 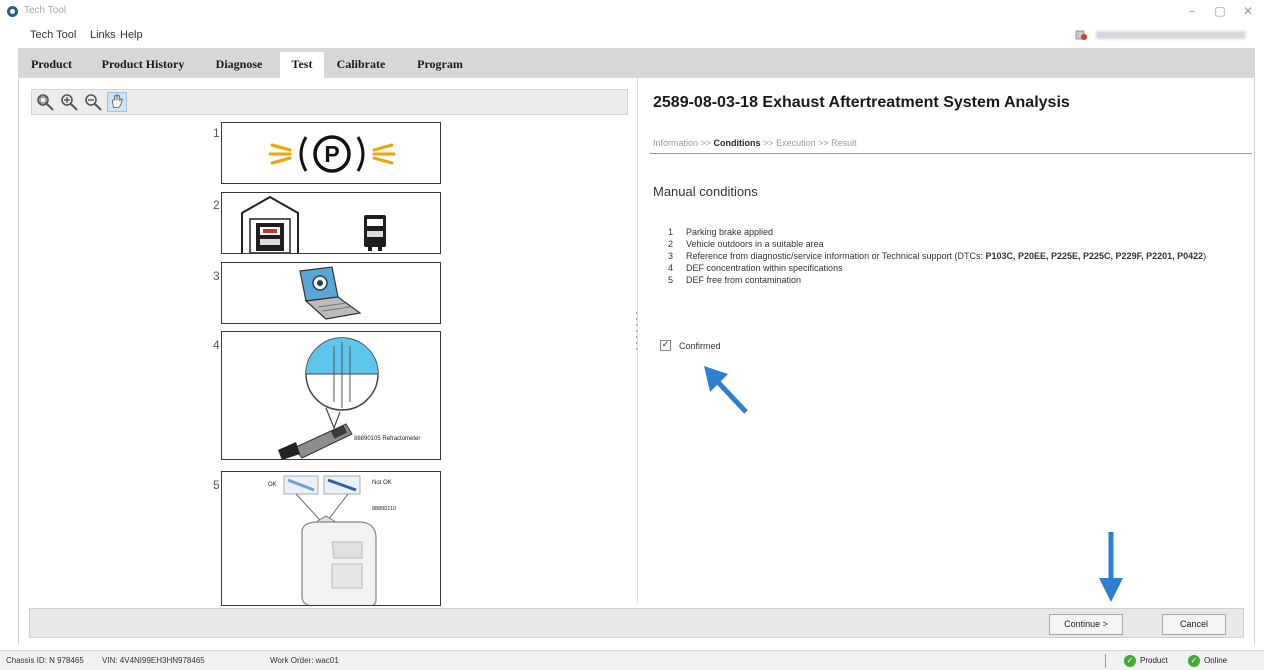 I want to click on breadcrumb-divider, so click(x=951, y=153).